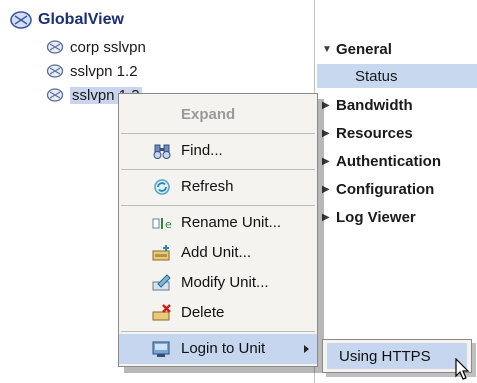 Image resolution: width=477 pixels, height=383 pixels. Describe the element at coordinates (374, 105) in the screenshot. I see `section-label: Bandwidth` at that location.